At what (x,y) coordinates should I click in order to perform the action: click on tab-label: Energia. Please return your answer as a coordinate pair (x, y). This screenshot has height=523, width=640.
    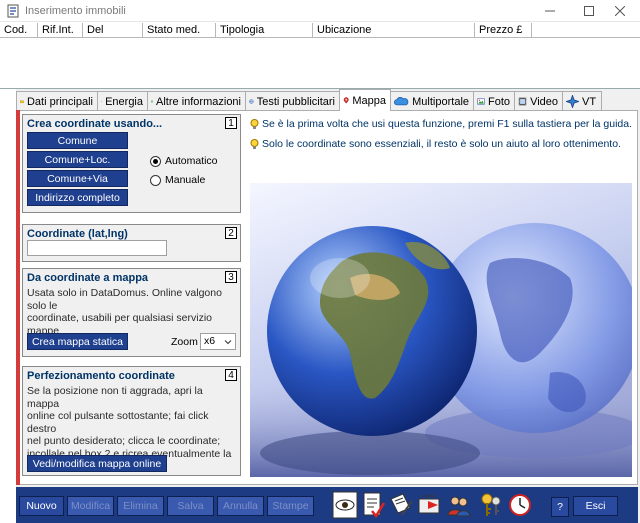
    Looking at the image, I should click on (124, 101).